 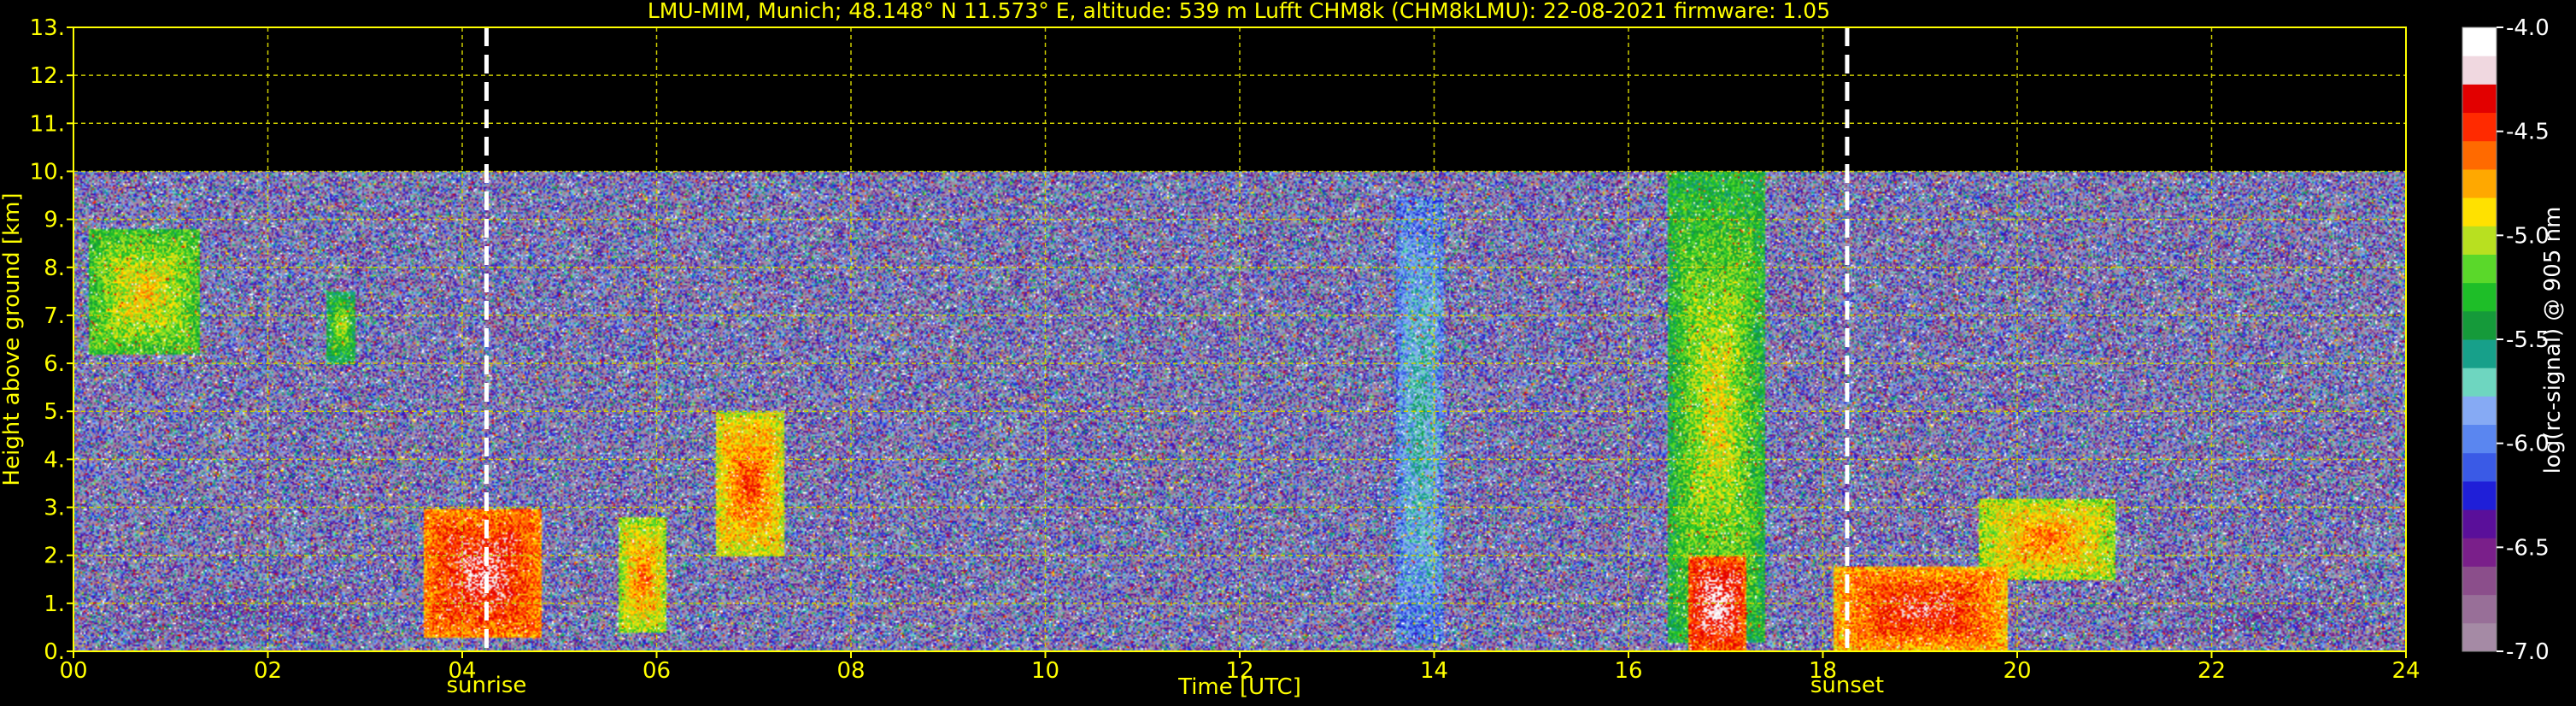 I want to click on colorbar, so click(x=2479, y=339).